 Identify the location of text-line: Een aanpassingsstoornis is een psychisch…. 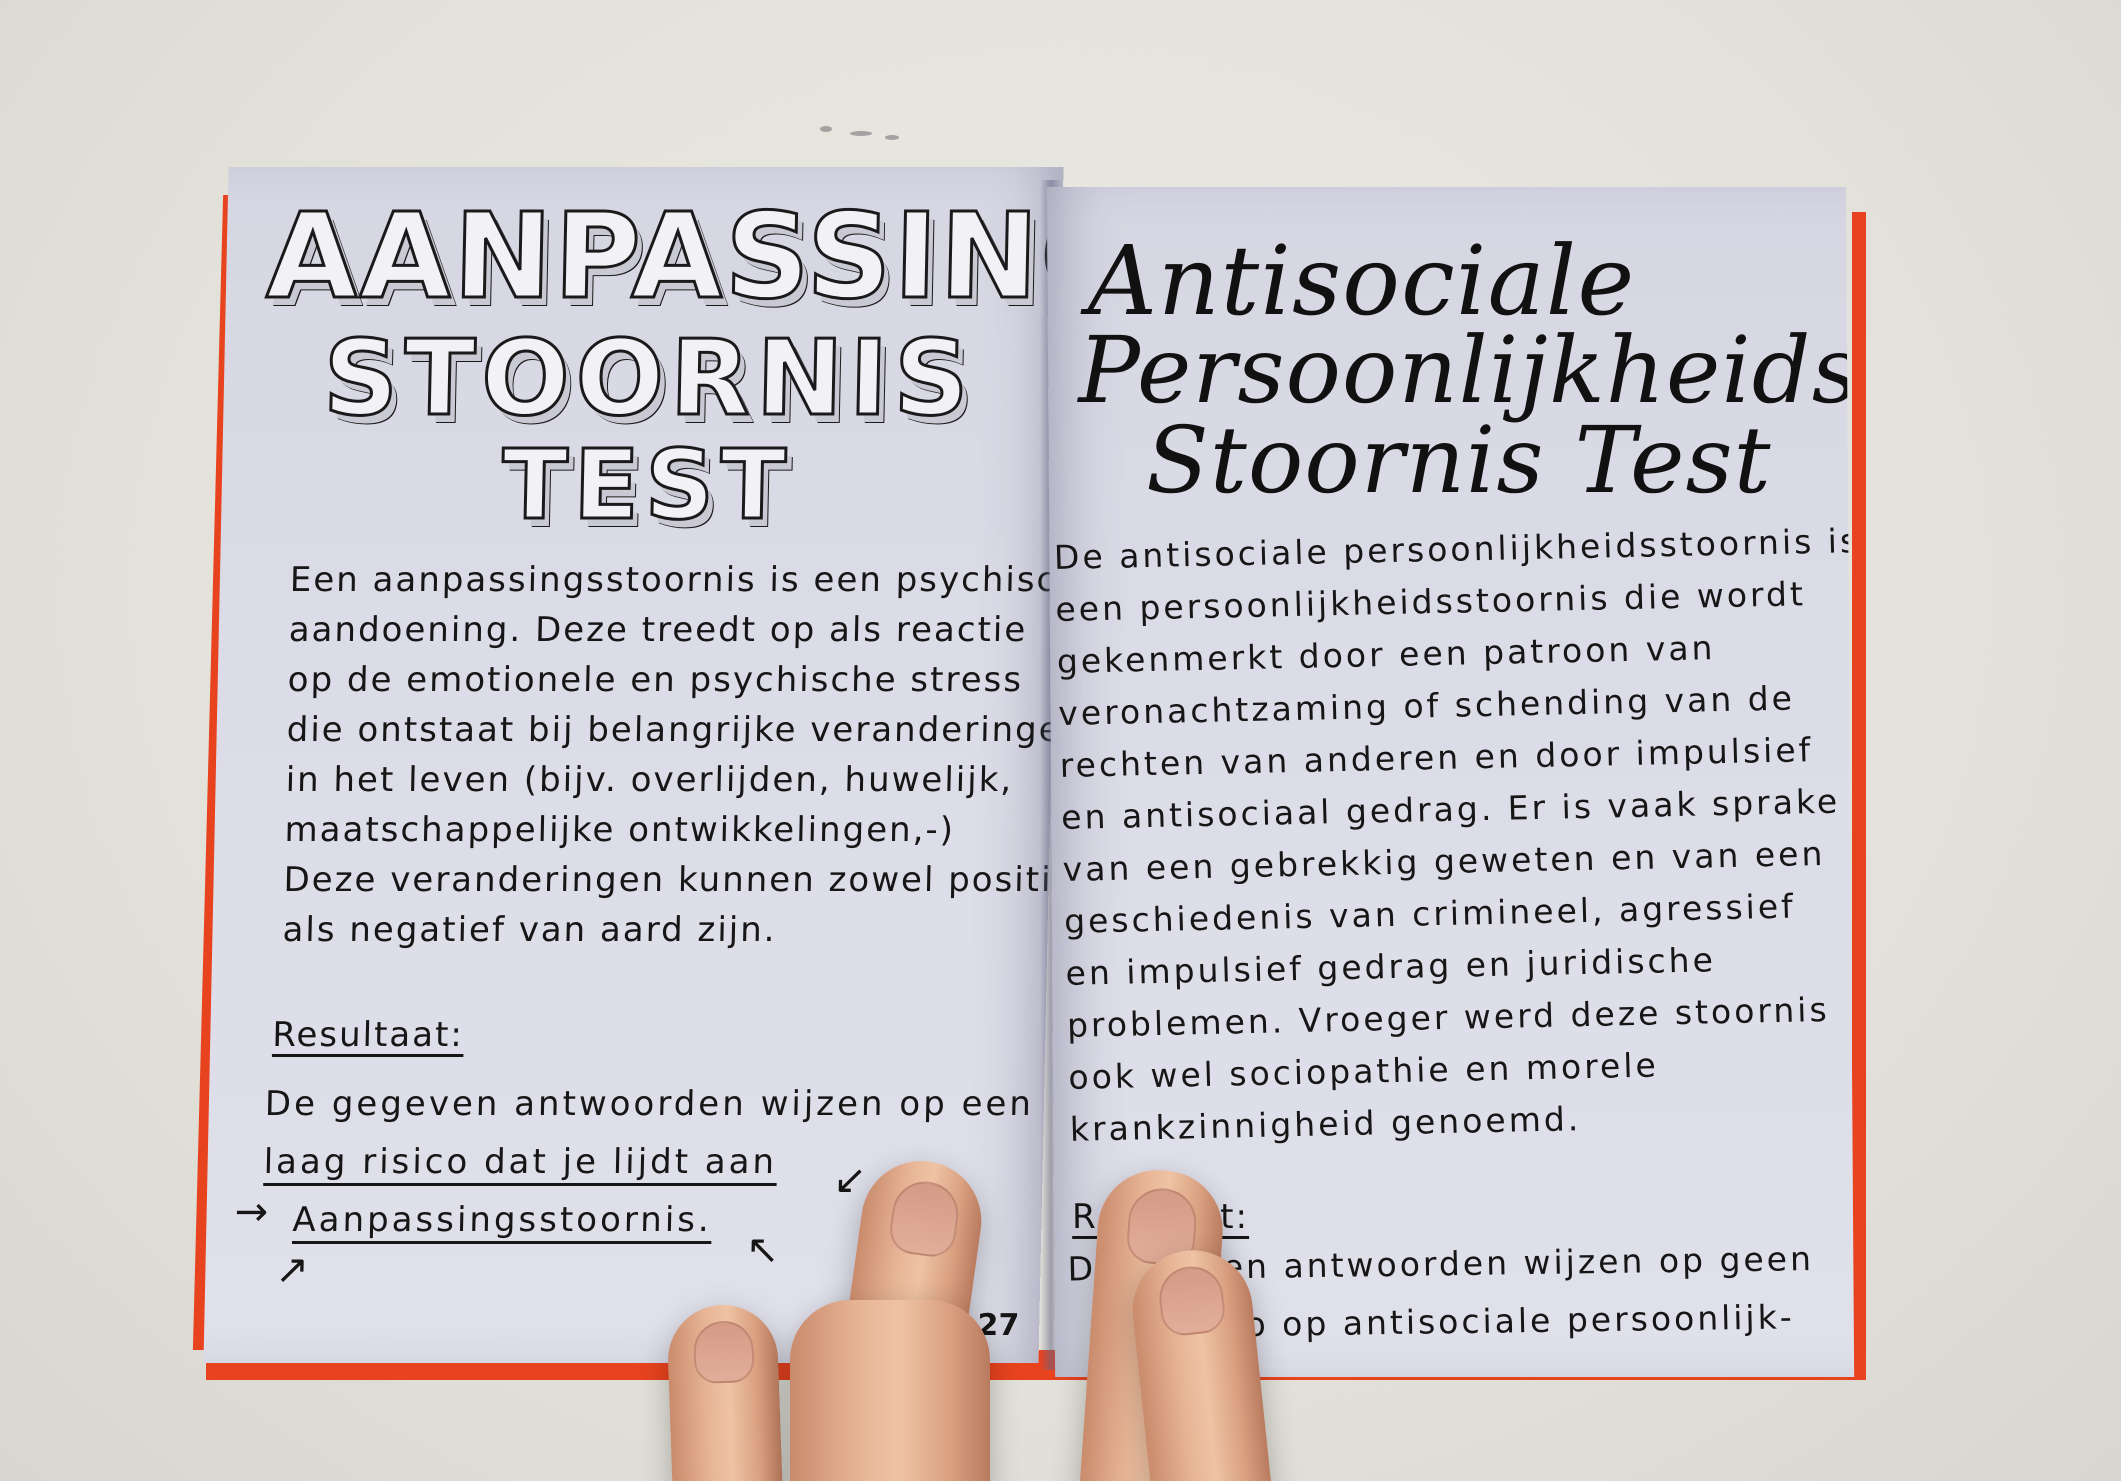
(676, 580).